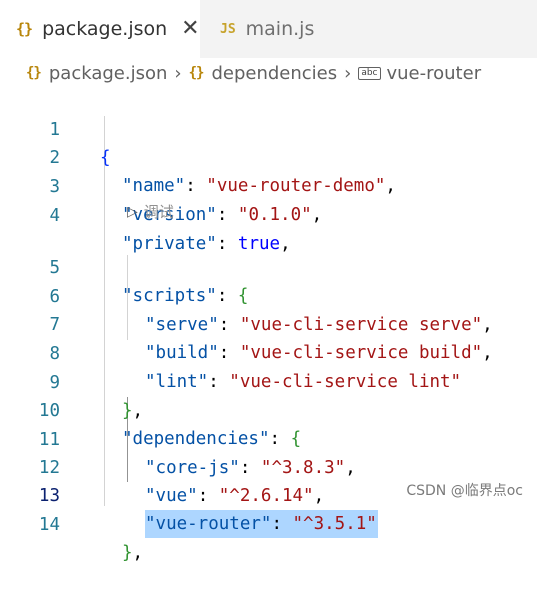 This screenshot has width=537, height=595. I want to click on code-line: 3 "version": "0.1.0",, so click(161, 185).